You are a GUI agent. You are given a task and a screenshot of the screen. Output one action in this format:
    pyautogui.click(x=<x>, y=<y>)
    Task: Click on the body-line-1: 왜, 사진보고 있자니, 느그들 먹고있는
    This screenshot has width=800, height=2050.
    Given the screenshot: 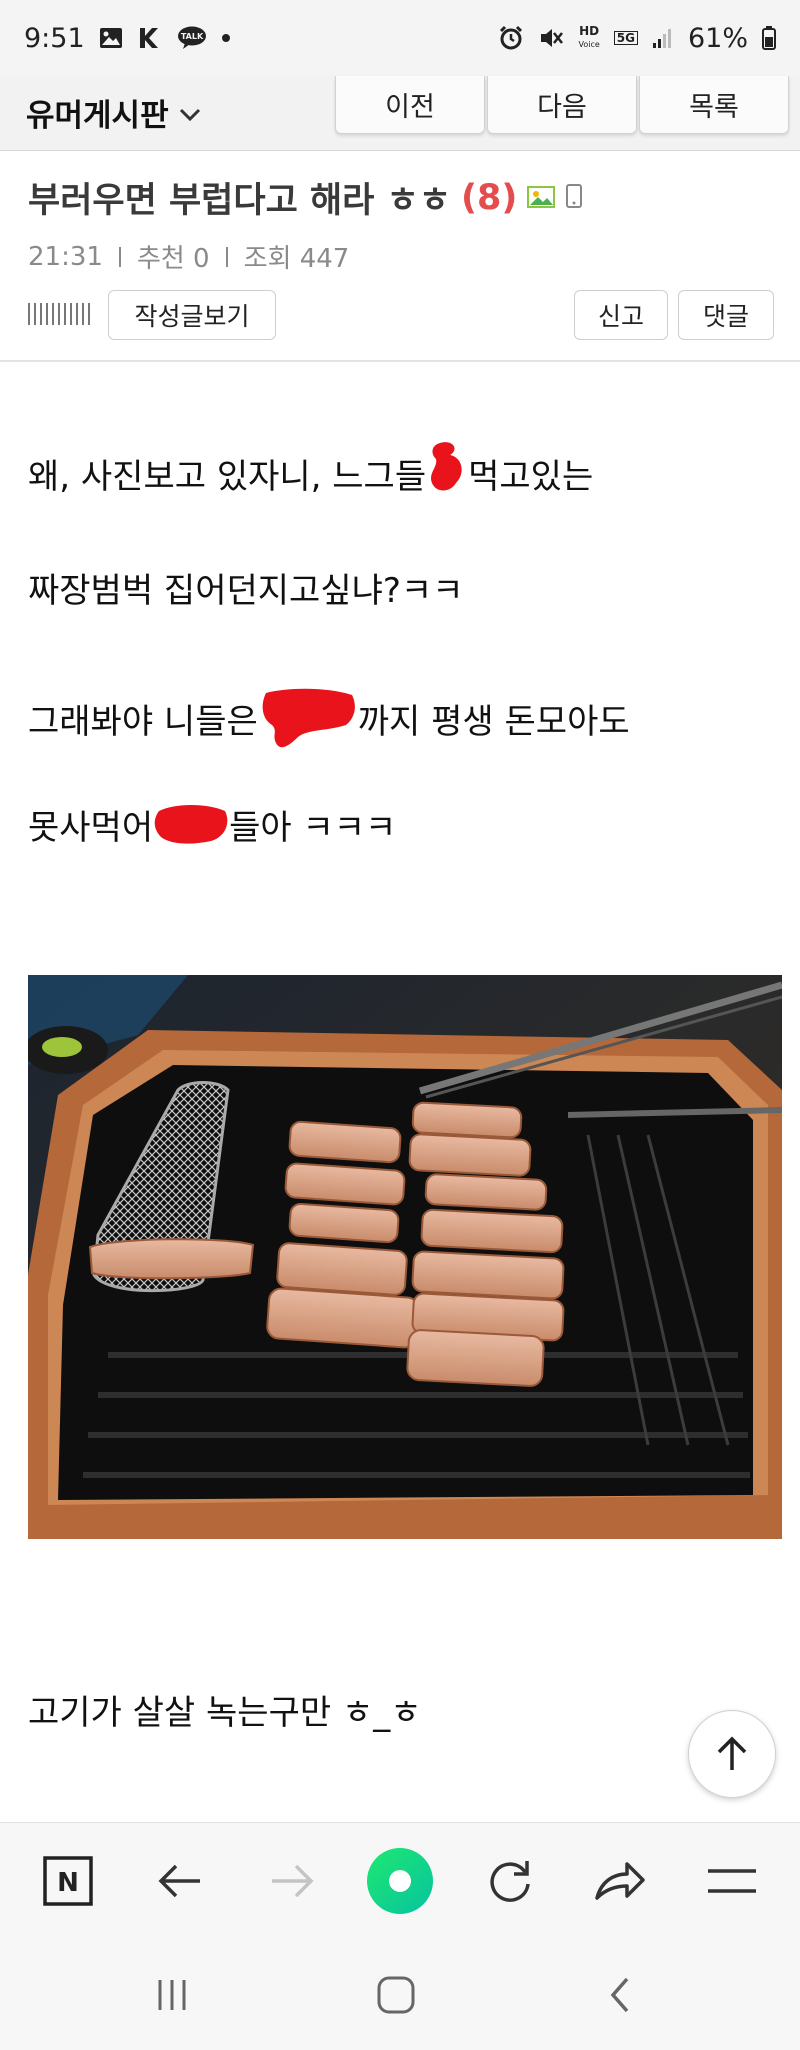 What is the action you would take?
    pyautogui.click(x=311, y=471)
    